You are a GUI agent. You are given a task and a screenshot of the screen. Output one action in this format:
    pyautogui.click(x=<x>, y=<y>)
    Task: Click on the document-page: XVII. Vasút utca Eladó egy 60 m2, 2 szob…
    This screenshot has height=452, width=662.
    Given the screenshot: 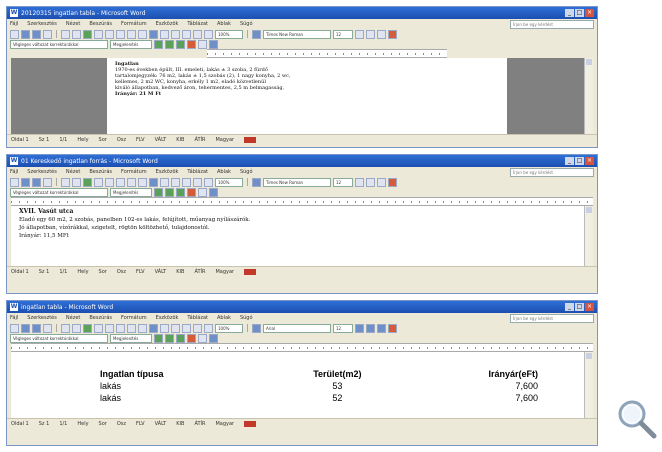 What is the action you would take?
    pyautogui.click(x=299, y=236)
    